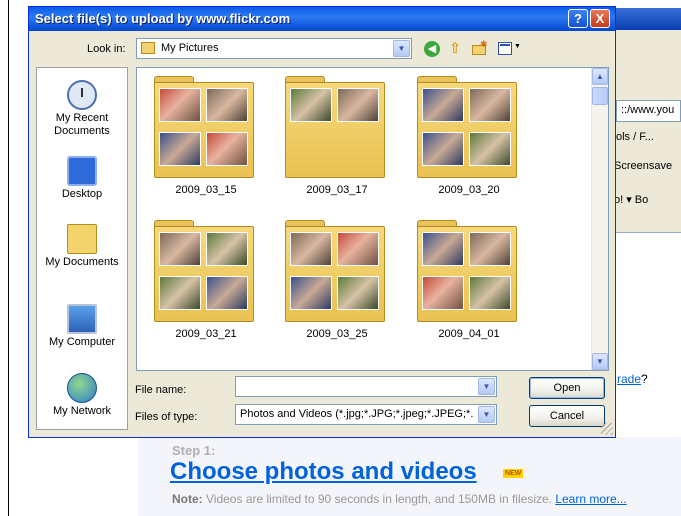  What do you see at coordinates (600, 96) in the screenshot?
I see `scrollbar-thumb` at bounding box center [600, 96].